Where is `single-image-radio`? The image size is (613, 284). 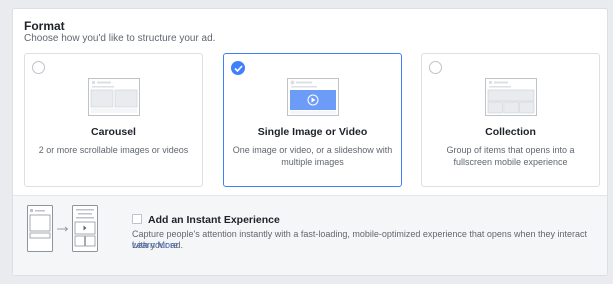 single-image-radio is located at coordinates (238, 68).